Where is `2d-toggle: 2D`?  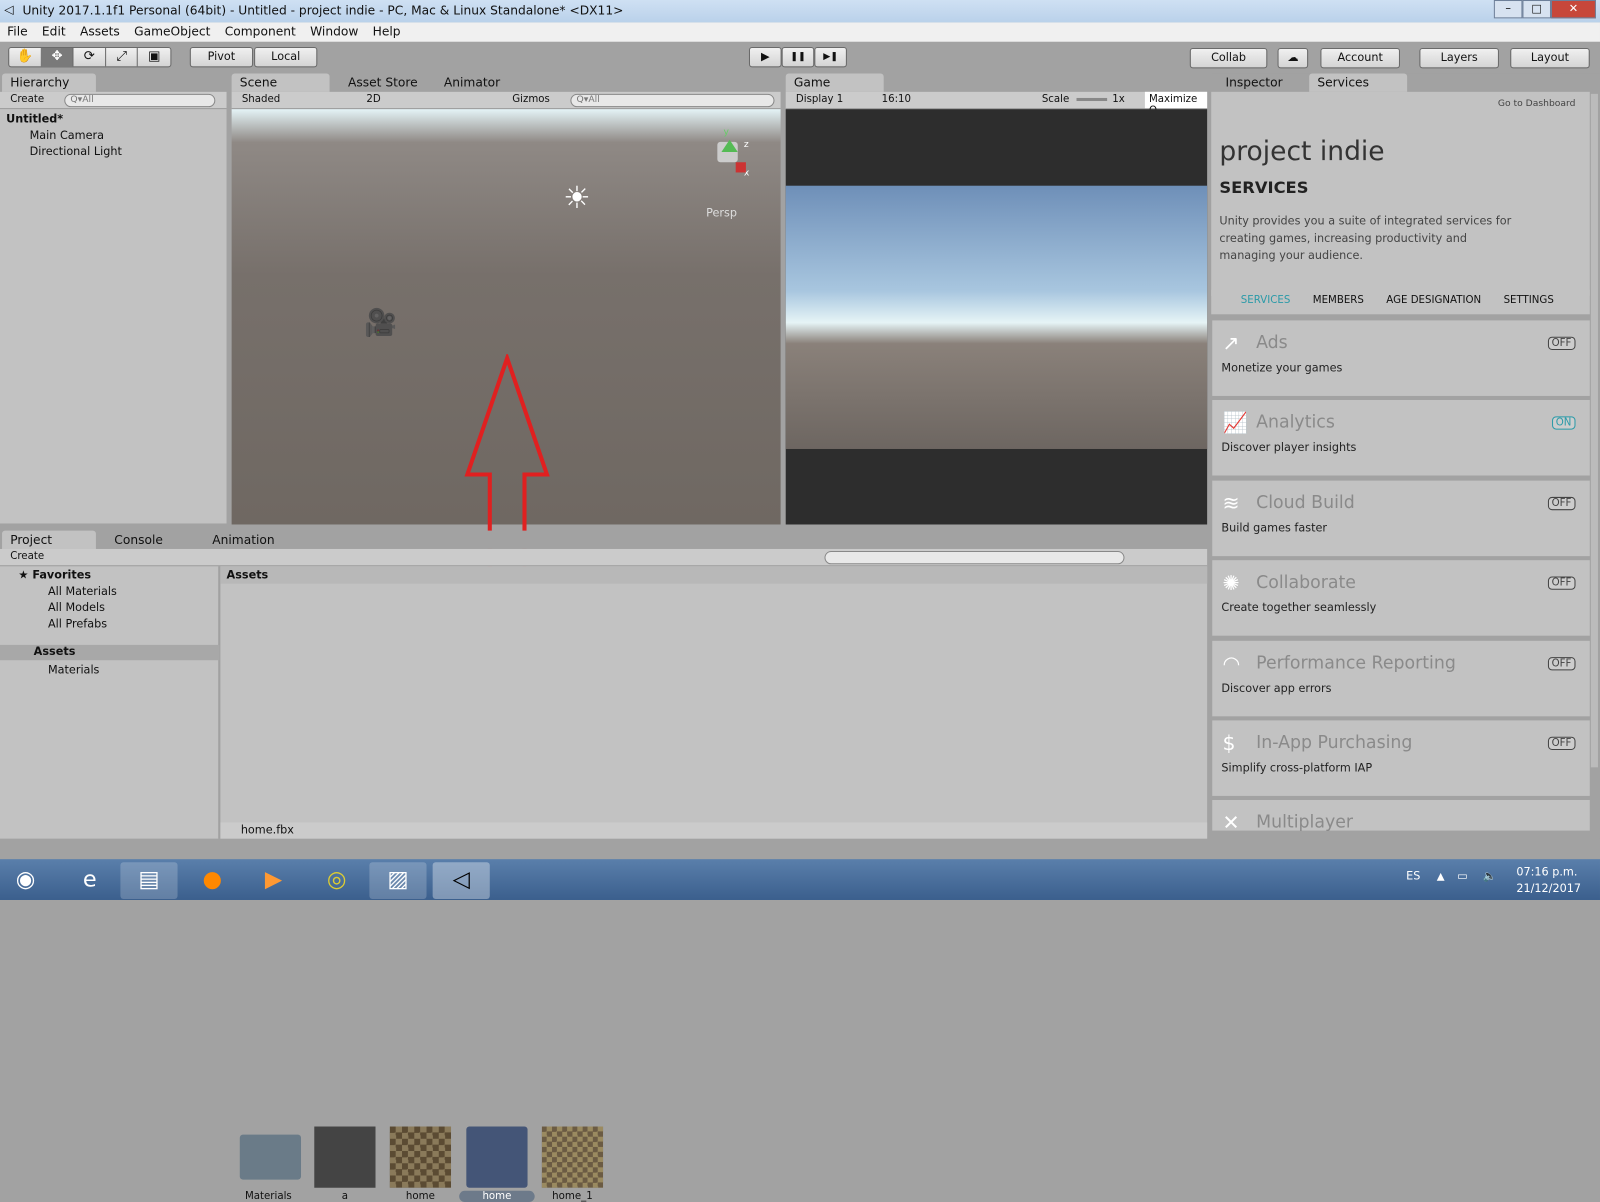 2d-toggle: 2D is located at coordinates (373, 99).